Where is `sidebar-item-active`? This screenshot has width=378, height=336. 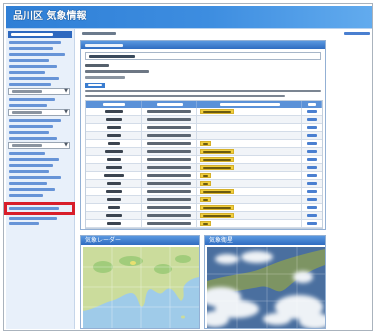 sidebar-item-active is located at coordinates (40, 34).